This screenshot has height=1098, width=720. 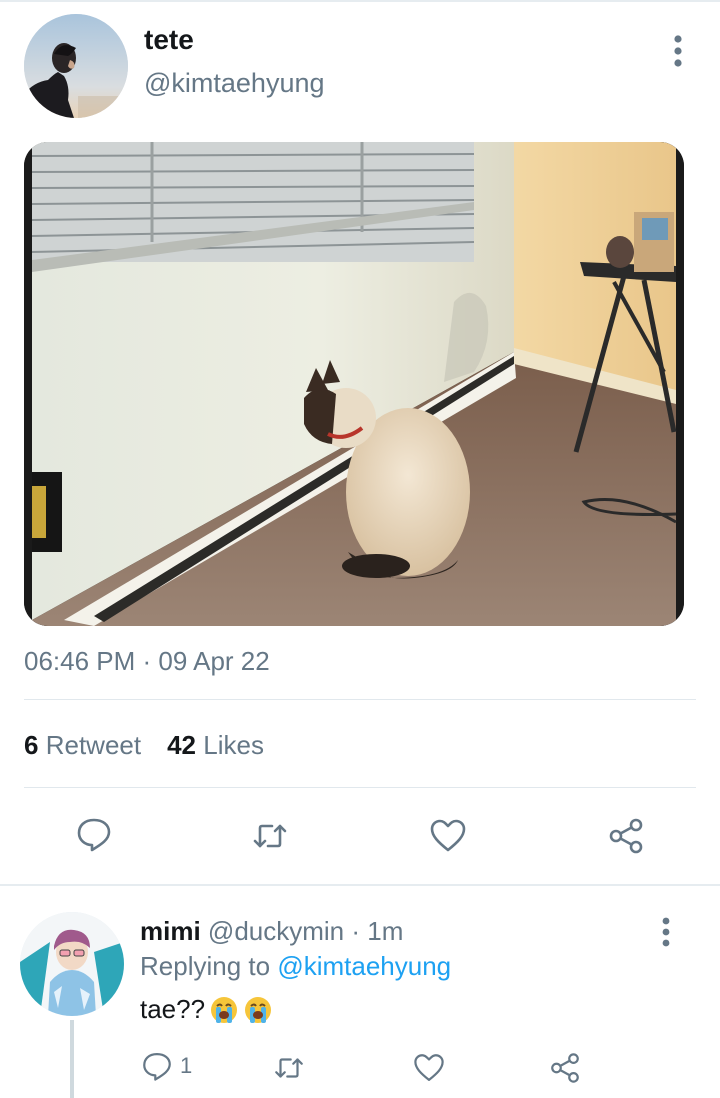 I want to click on author-avatar, so click(x=76, y=66).